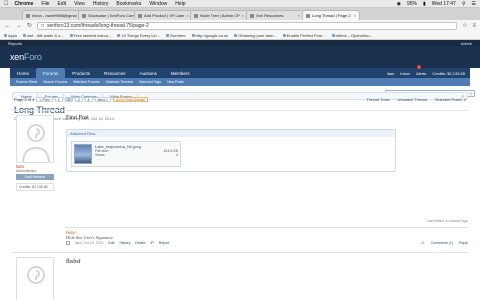  Describe the element at coordinates (77, 118) in the screenshot. I see `post-body-text: First Post` at that location.